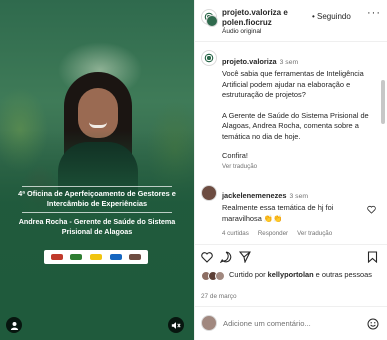  Describe the element at coordinates (219, 296) in the screenshot. I see `post-date: 27 de março` at that location.